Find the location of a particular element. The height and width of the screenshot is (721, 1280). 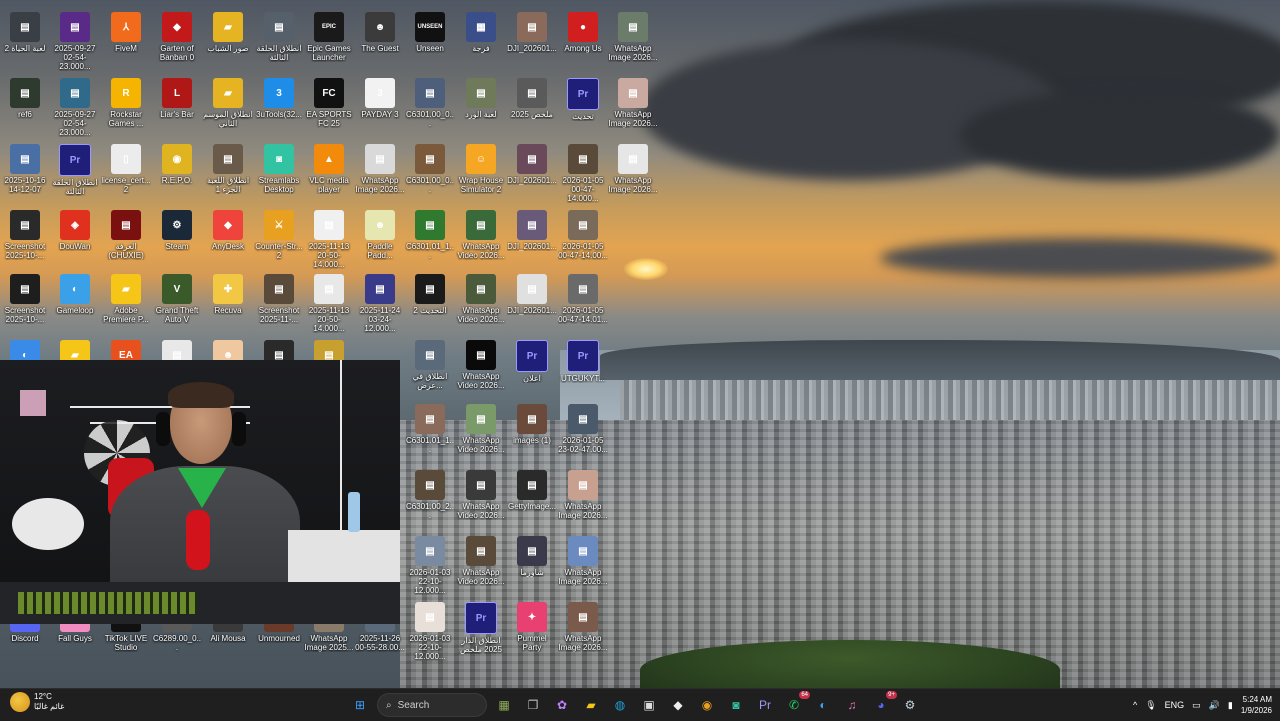

premiere-icon: Pr is located at coordinates (765, 705).